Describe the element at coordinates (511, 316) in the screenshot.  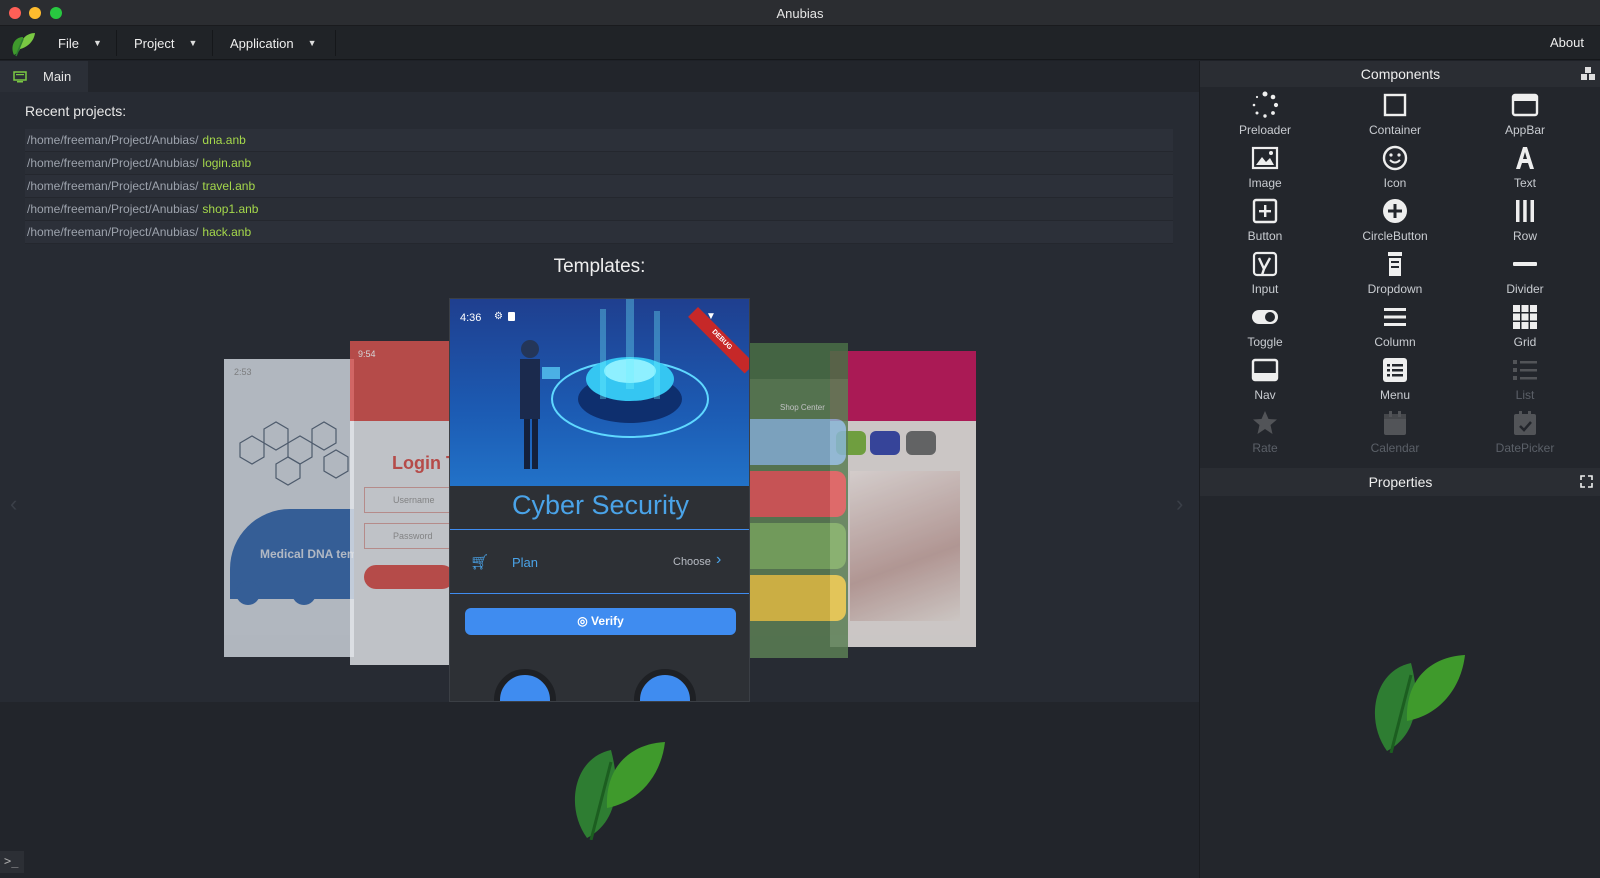
I see `sd-card-icon` at that location.